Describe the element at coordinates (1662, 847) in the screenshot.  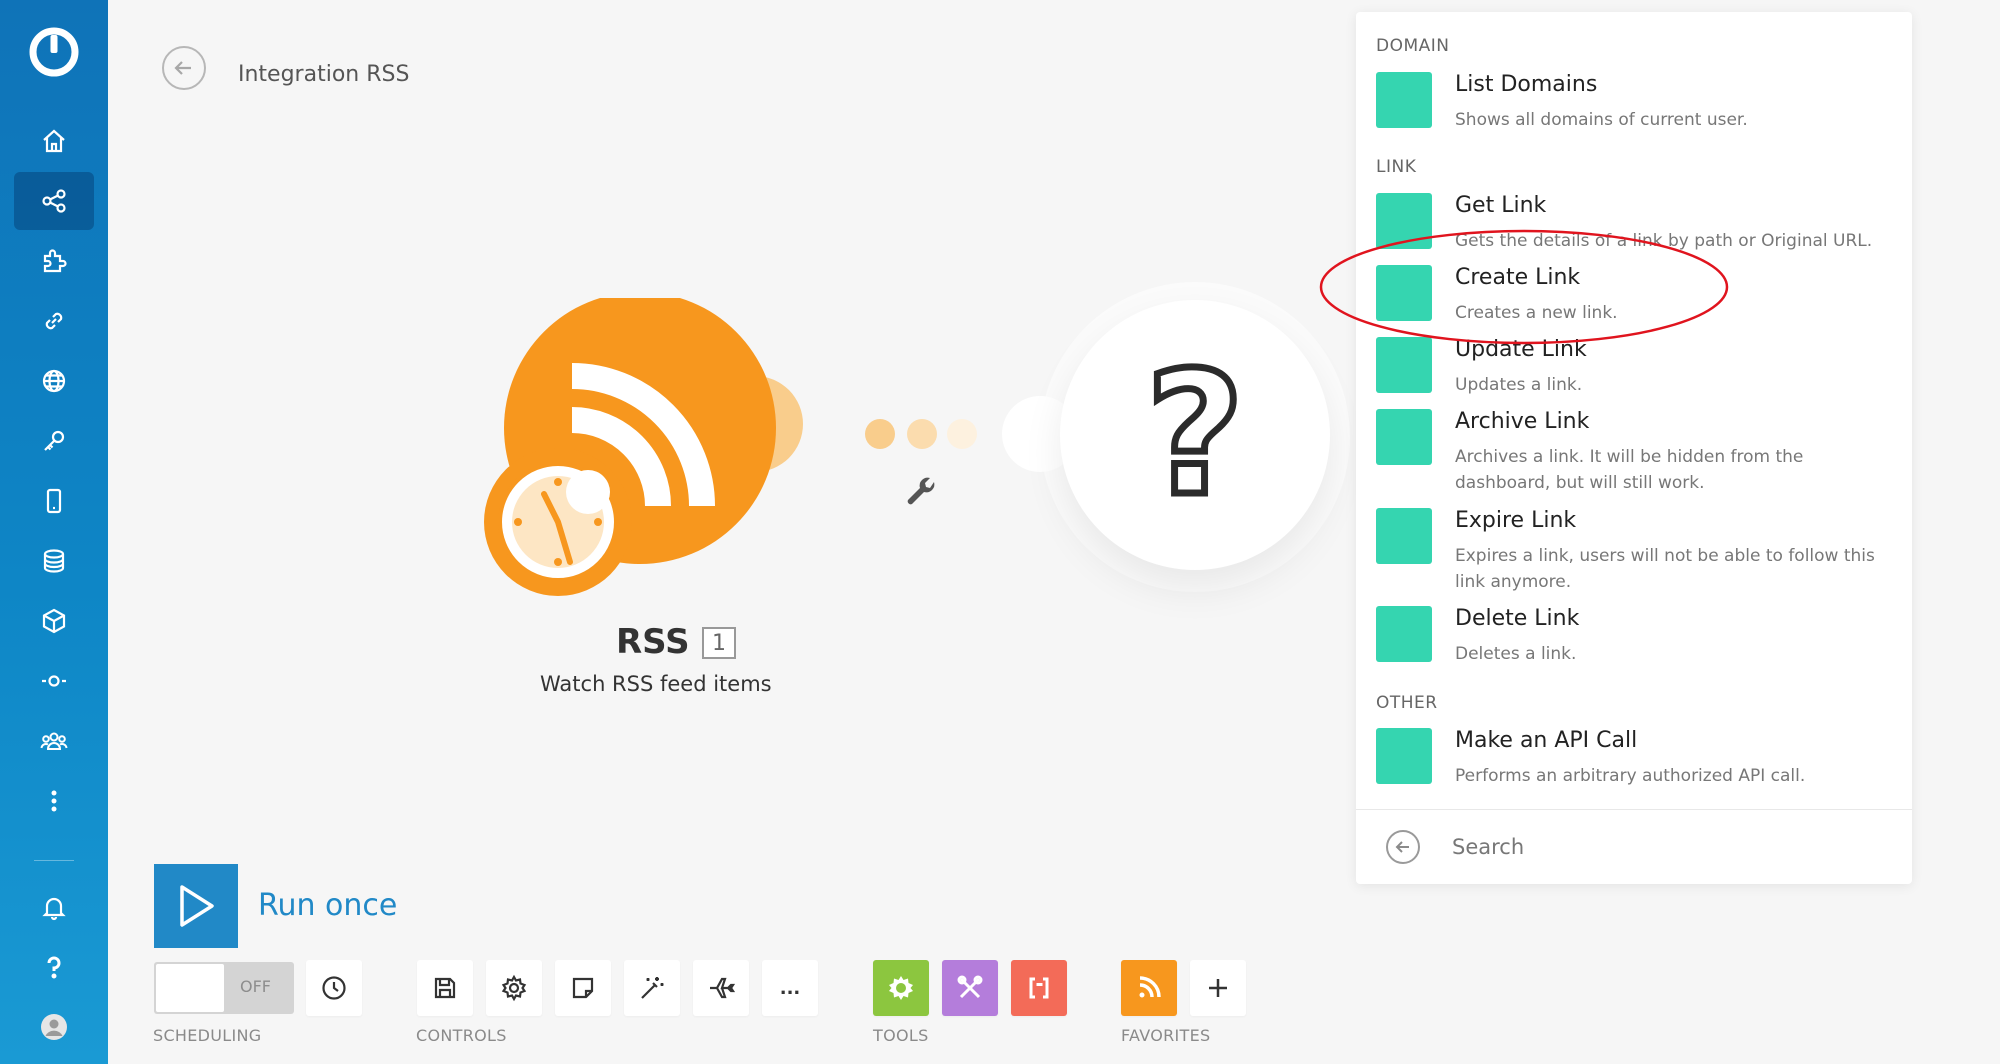
I see `search-input` at that location.